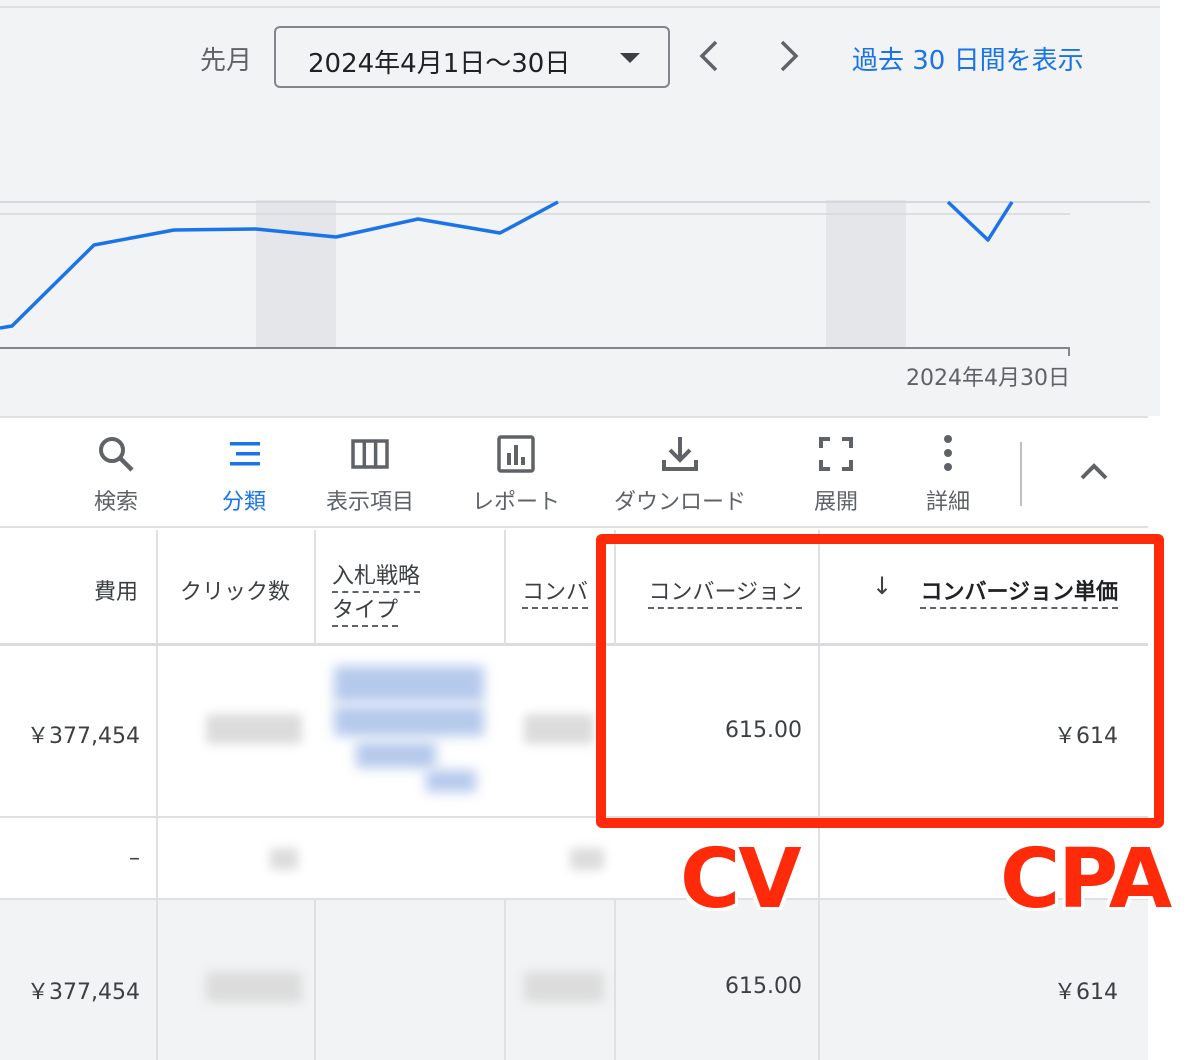  What do you see at coordinates (836, 475) in the screenshot?
I see `toolbar-expand-button: 展開` at bounding box center [836, 475].